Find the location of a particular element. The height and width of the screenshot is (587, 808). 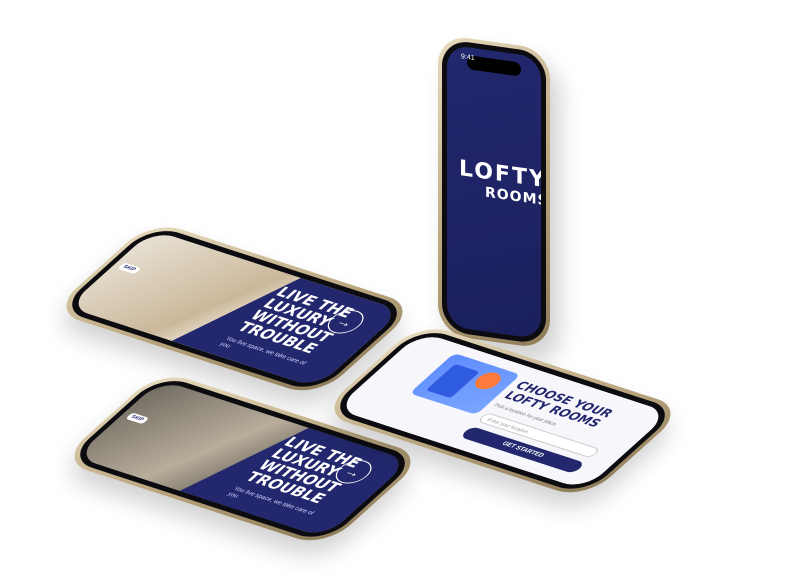

phone-splash: 9:41 LOFTY ROOMS is located at coordinates (494, 192).